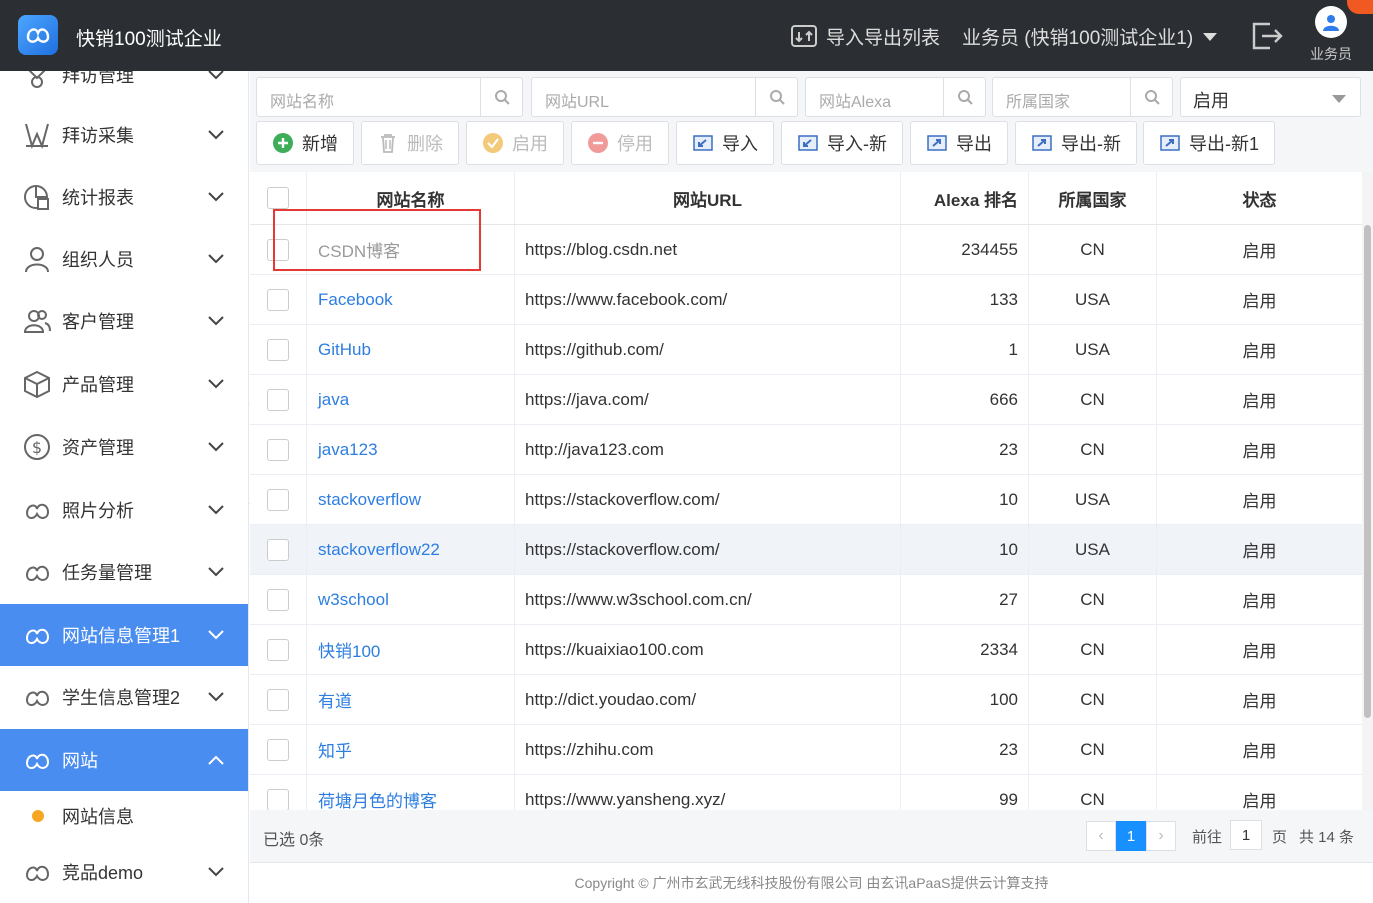 This screenshot has width=1373, height=903. Describe the element at coordinates (895, 97) in the screenshot. I see `site-alexa-filter: 网站Alexa` at that location.